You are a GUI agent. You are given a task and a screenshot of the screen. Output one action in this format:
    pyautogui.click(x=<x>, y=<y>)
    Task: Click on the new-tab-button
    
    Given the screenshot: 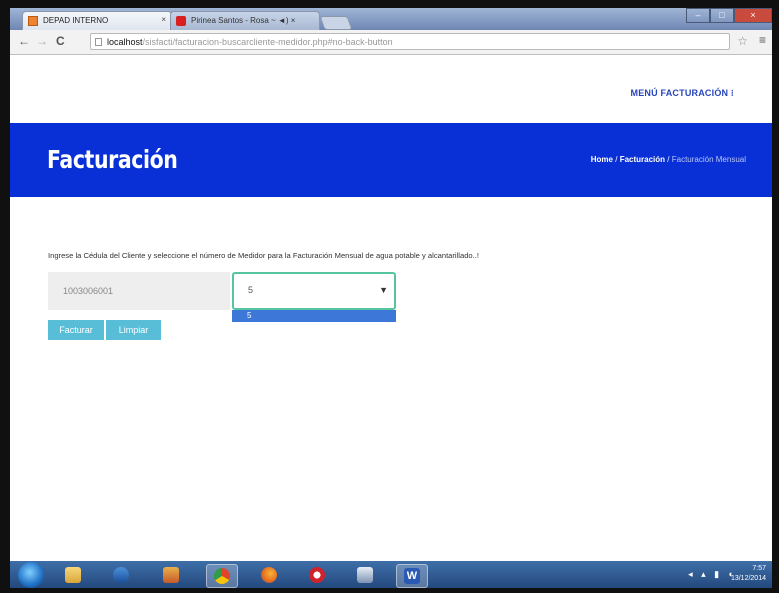 What is the action you would take?
    pyautogui.click(x=336, y=23)
    